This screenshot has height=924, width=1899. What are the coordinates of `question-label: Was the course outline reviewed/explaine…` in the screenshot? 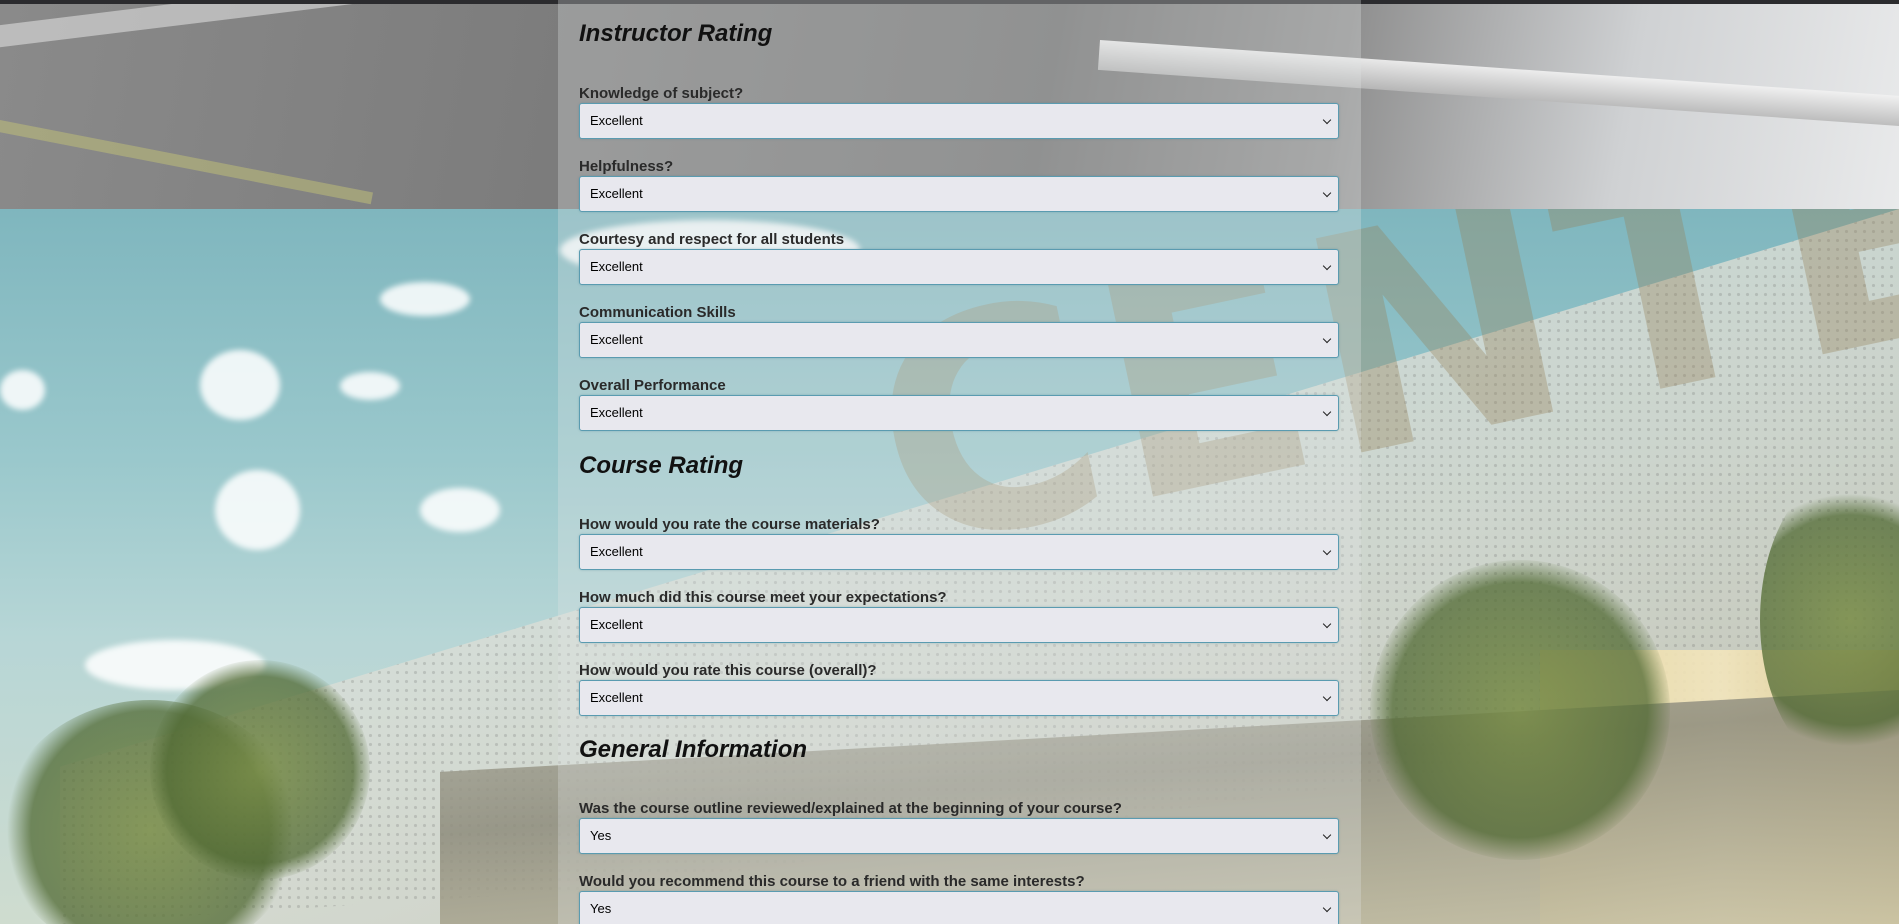 It's located at (850, 808).